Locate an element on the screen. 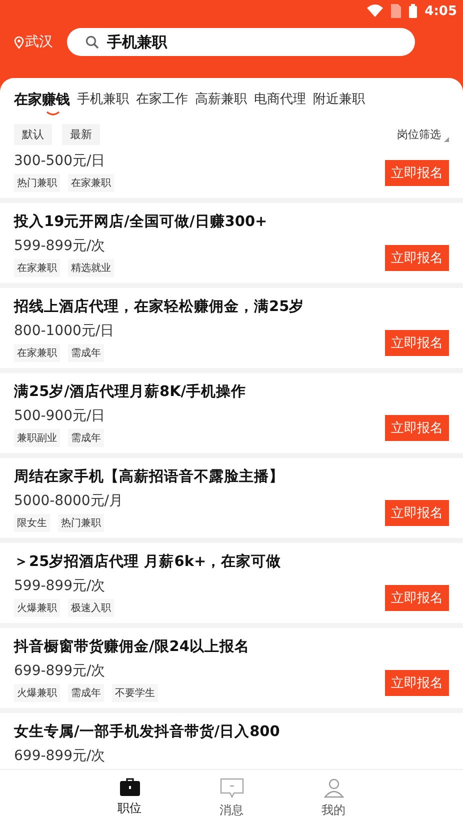 This screenshot has width=463, height=824. job-tag: 精选就业 is located at coordinates (91, 268).